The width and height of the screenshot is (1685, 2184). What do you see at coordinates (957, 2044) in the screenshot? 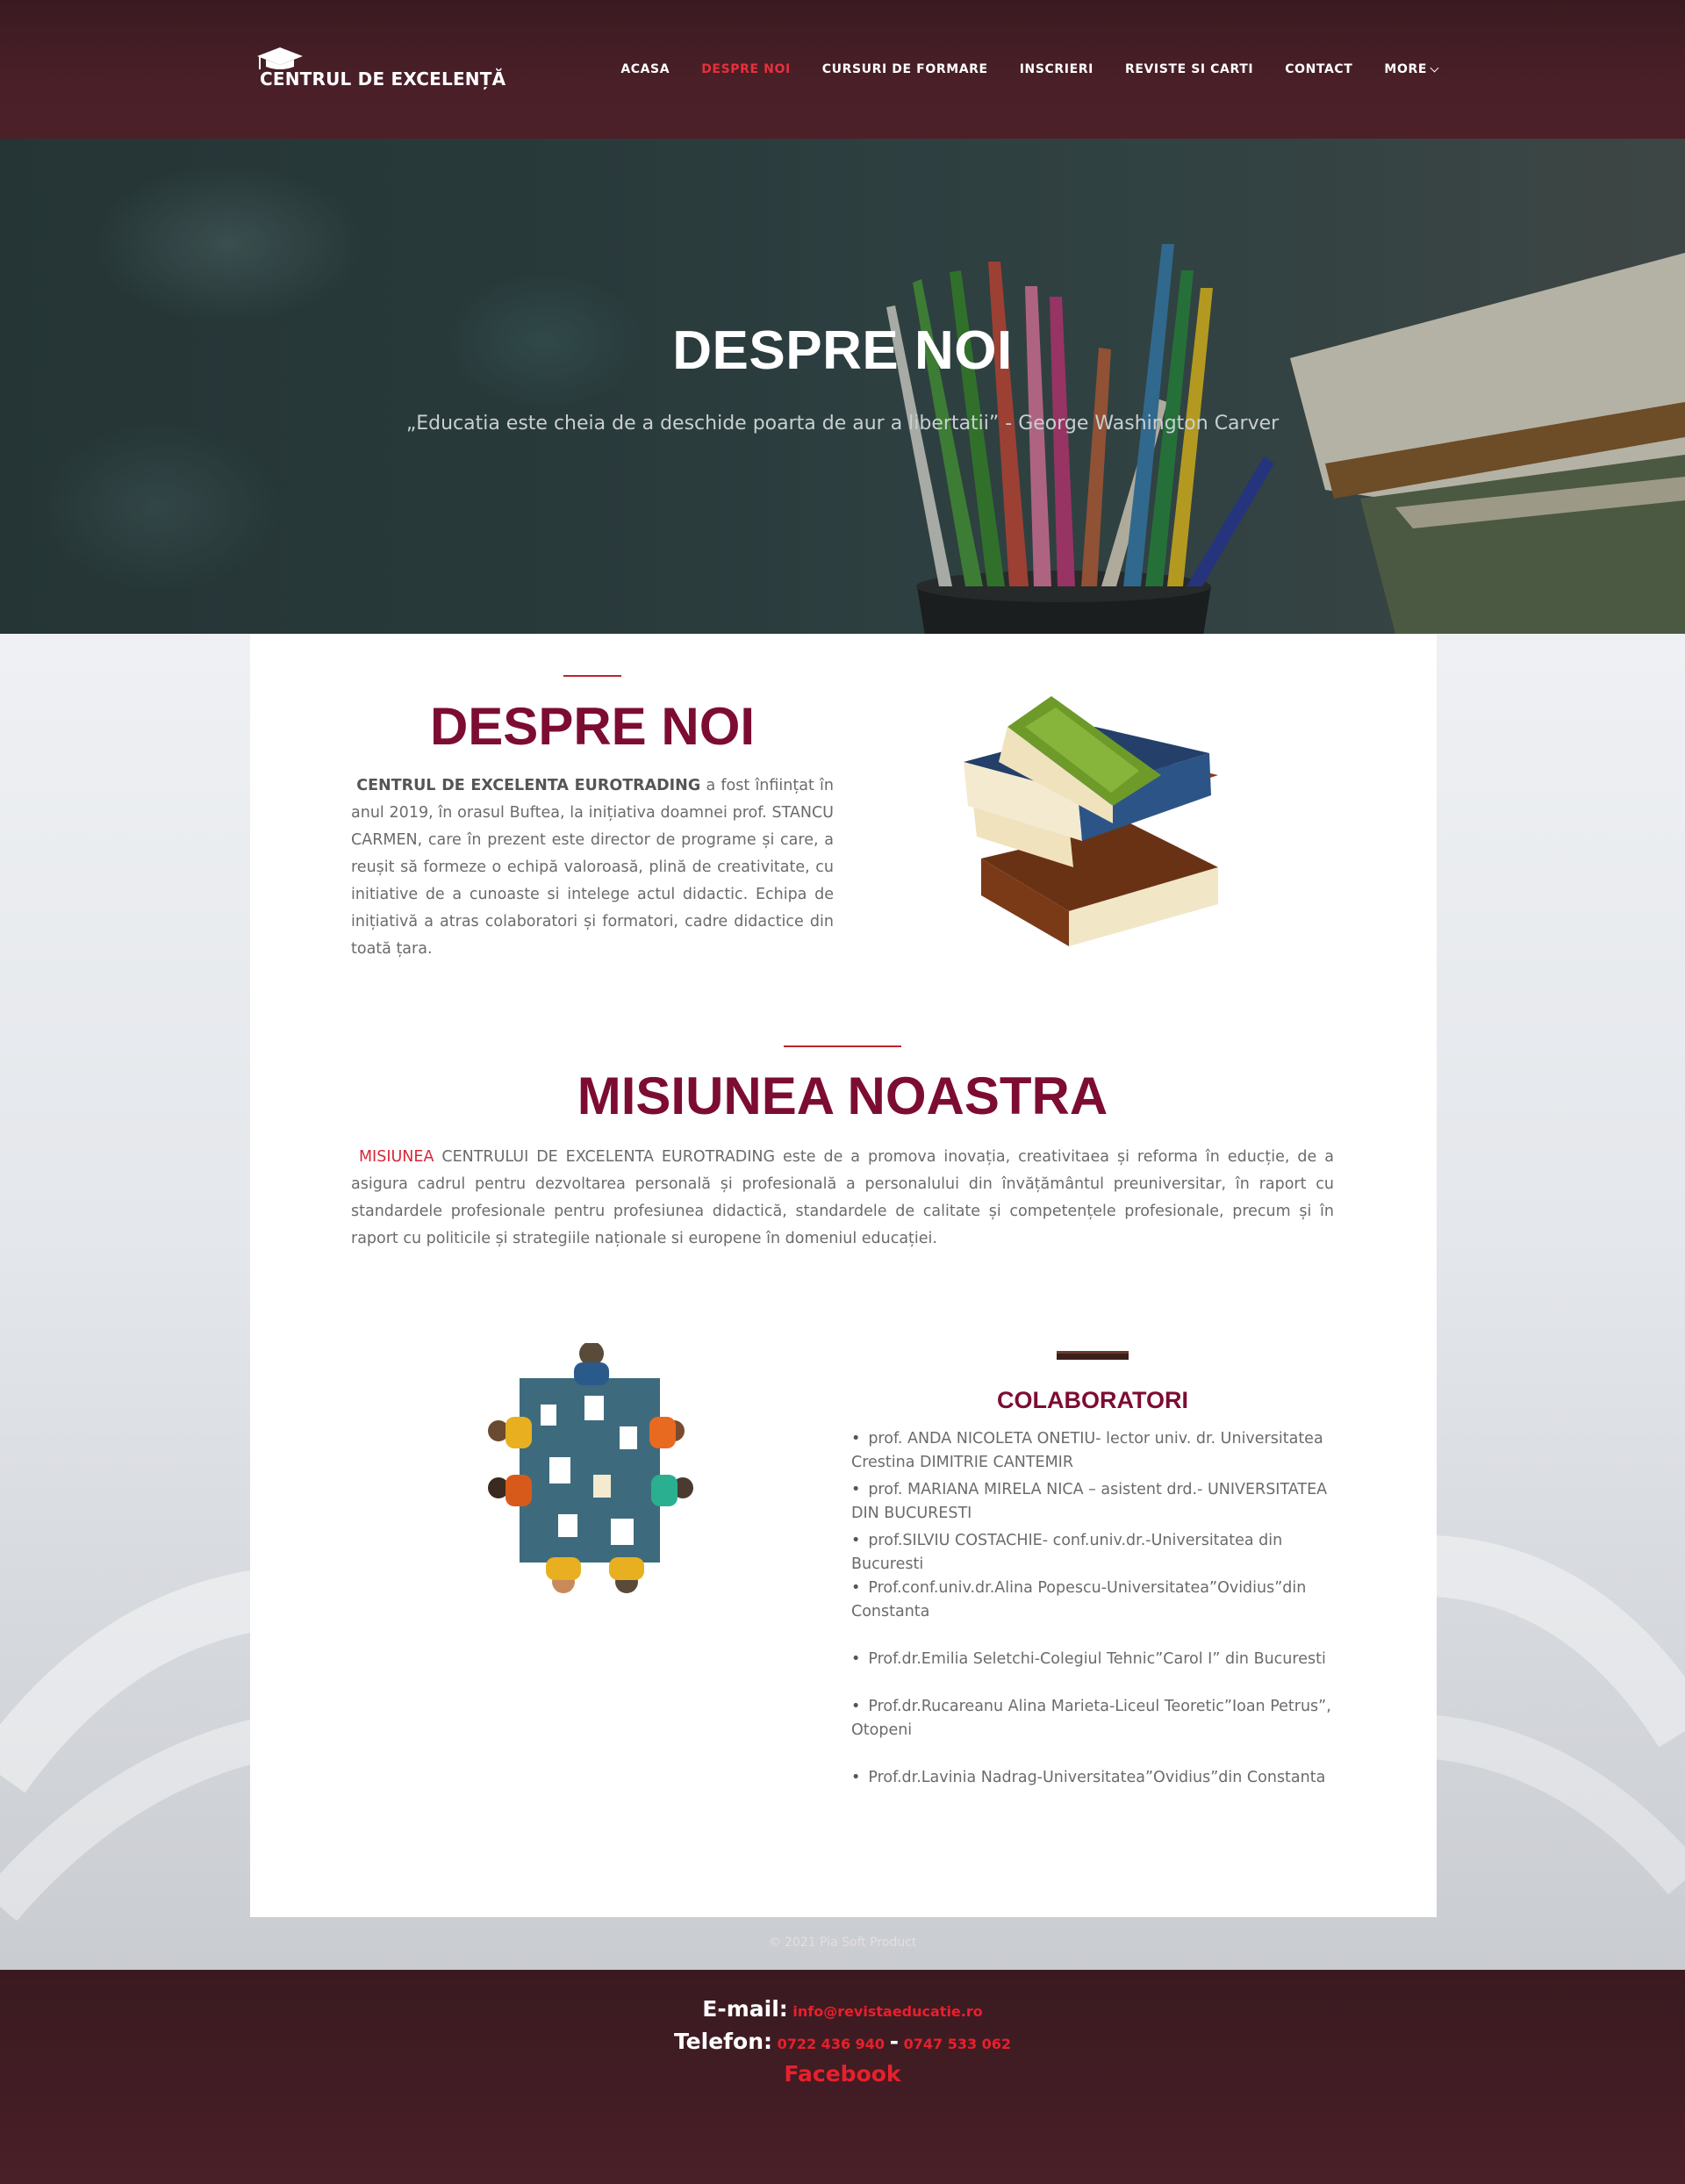
I see `footer-phone-2: 0747 533 062` at bounding box center [957, 2044].